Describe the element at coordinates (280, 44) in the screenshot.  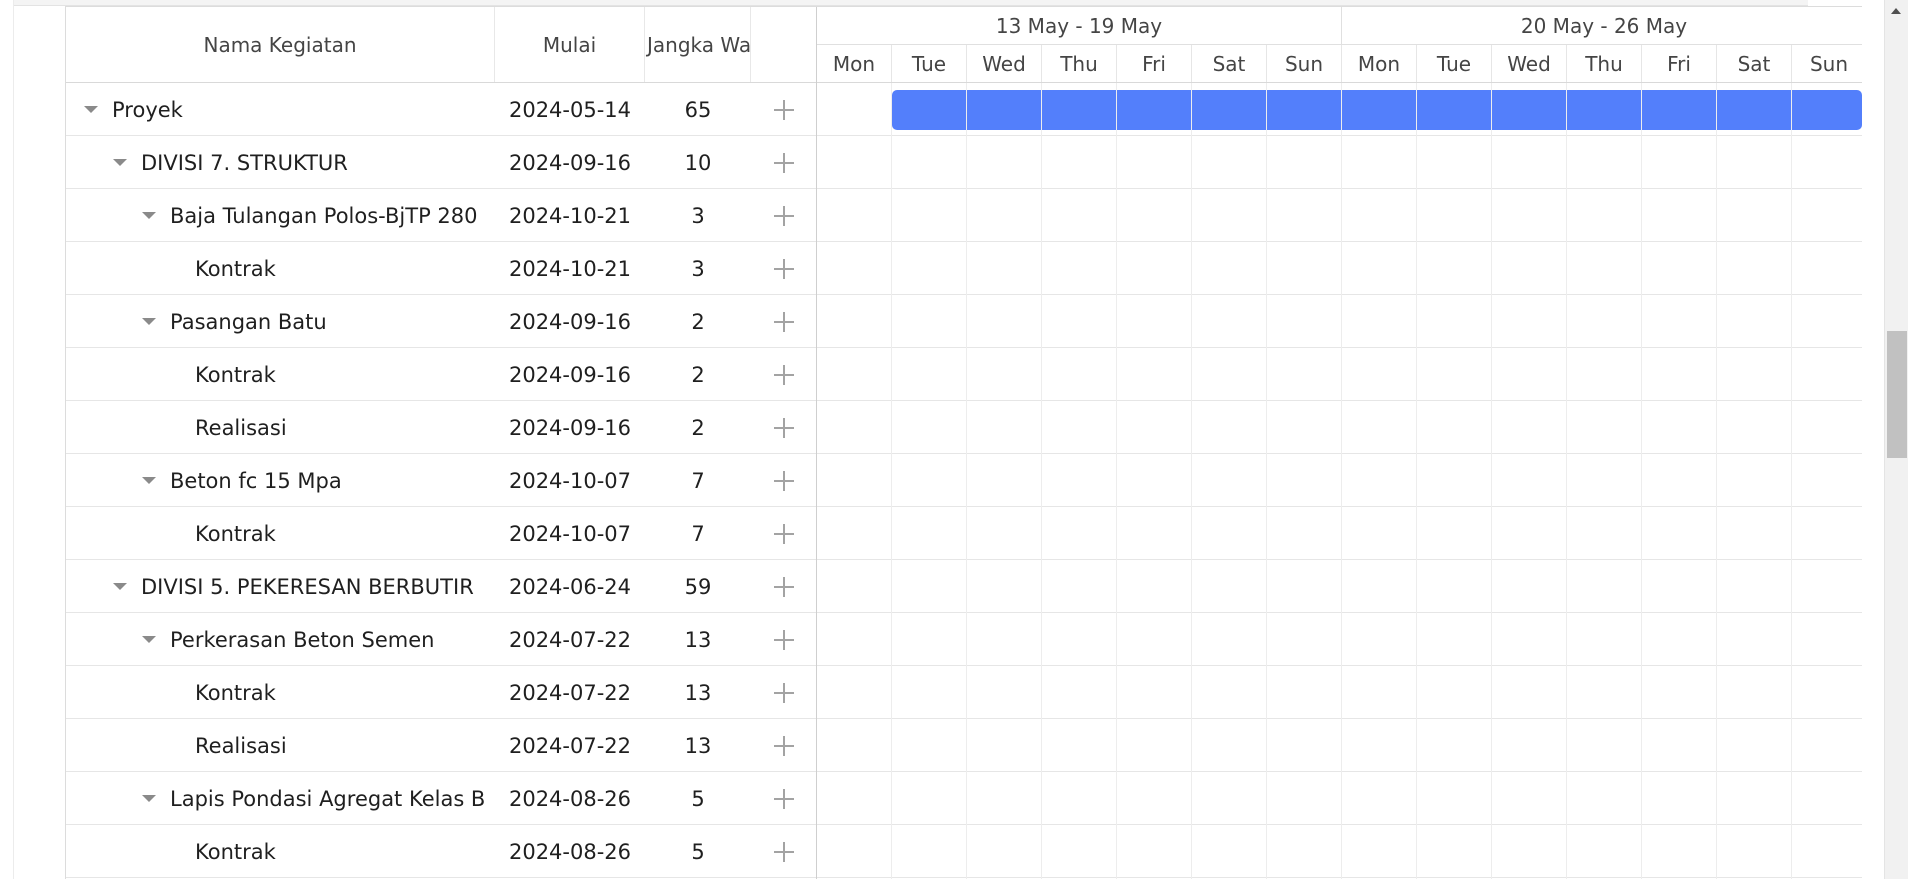
I see `column-header-name: Nama Kegiatan` at that location.